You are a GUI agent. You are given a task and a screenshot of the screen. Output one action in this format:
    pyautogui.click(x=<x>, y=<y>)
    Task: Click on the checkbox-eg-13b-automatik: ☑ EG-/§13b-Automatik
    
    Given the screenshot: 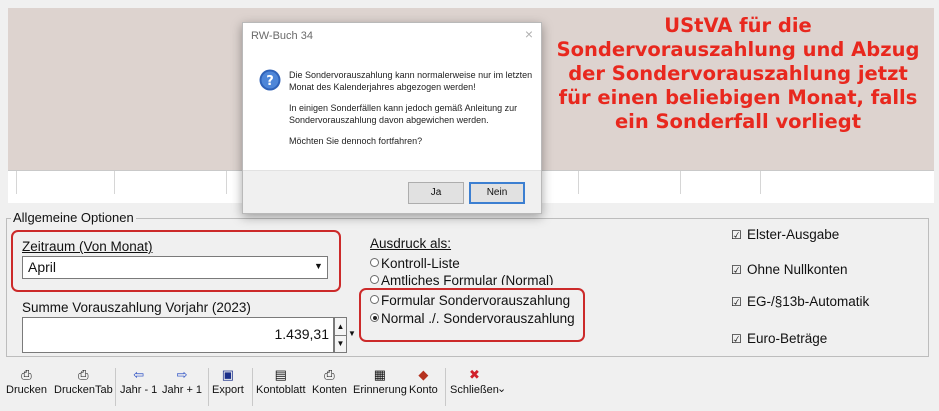 What is the action you would take?
    pyautogui.click(x=800, y=301)
    